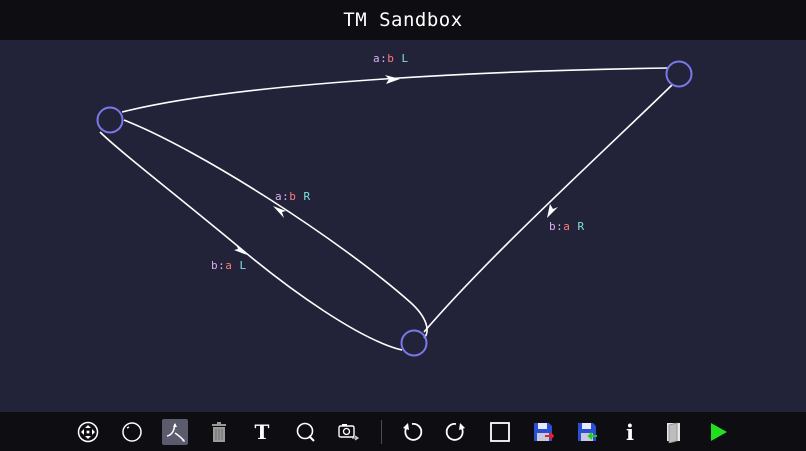 The height and width of the screenshot is (451, 806). I want to click on play-icon, so click(719, 432).